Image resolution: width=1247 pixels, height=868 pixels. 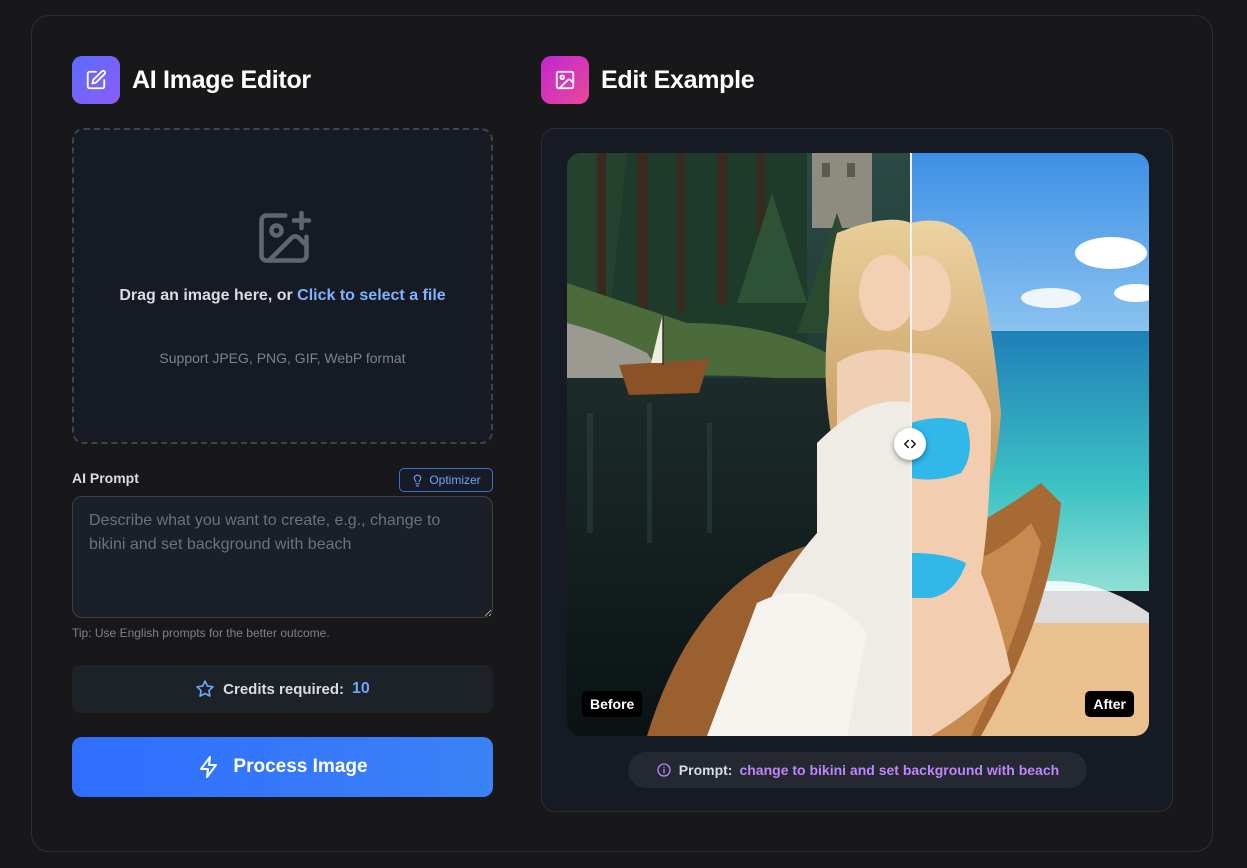 I want to click on edit-icon, so click(x=96, y=80).